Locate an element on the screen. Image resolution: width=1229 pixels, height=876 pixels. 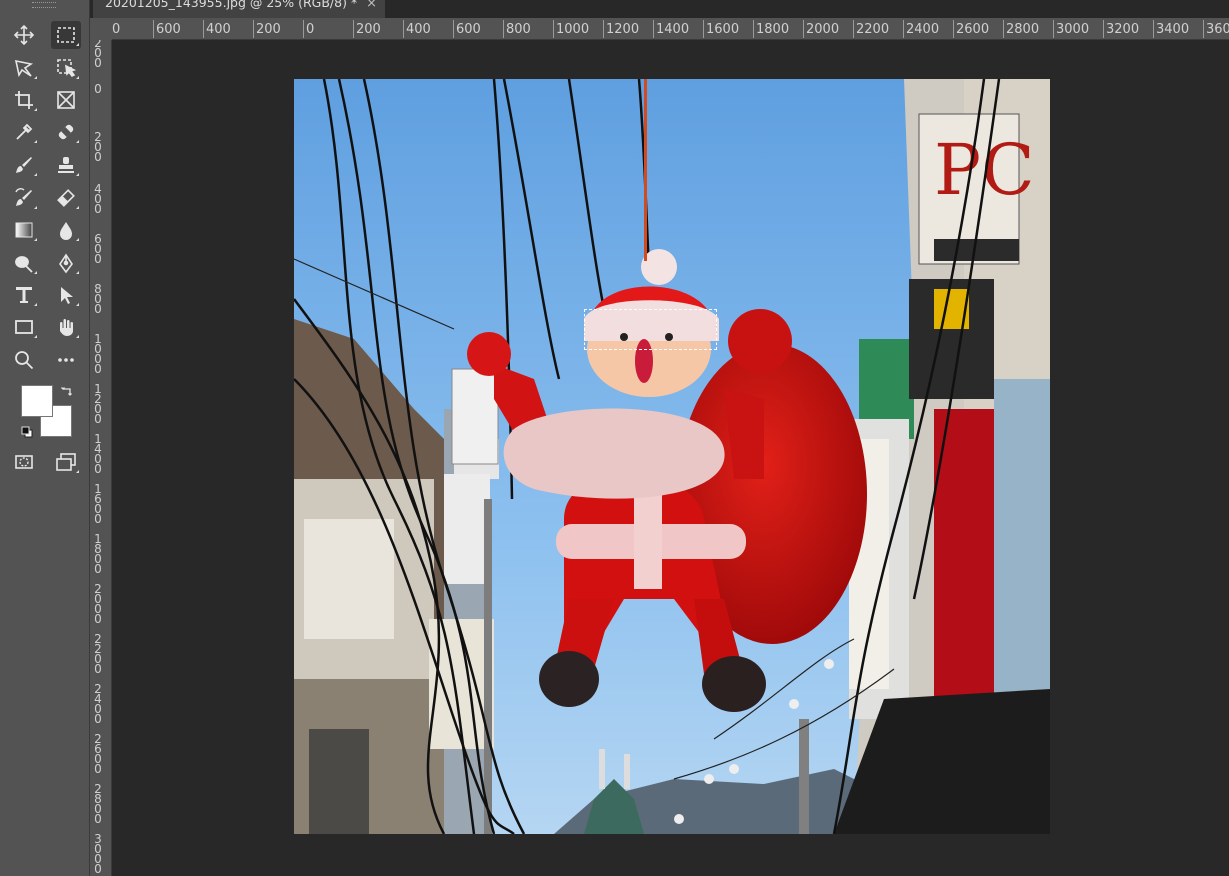
frame-tool is located at coordinates (66, 100).